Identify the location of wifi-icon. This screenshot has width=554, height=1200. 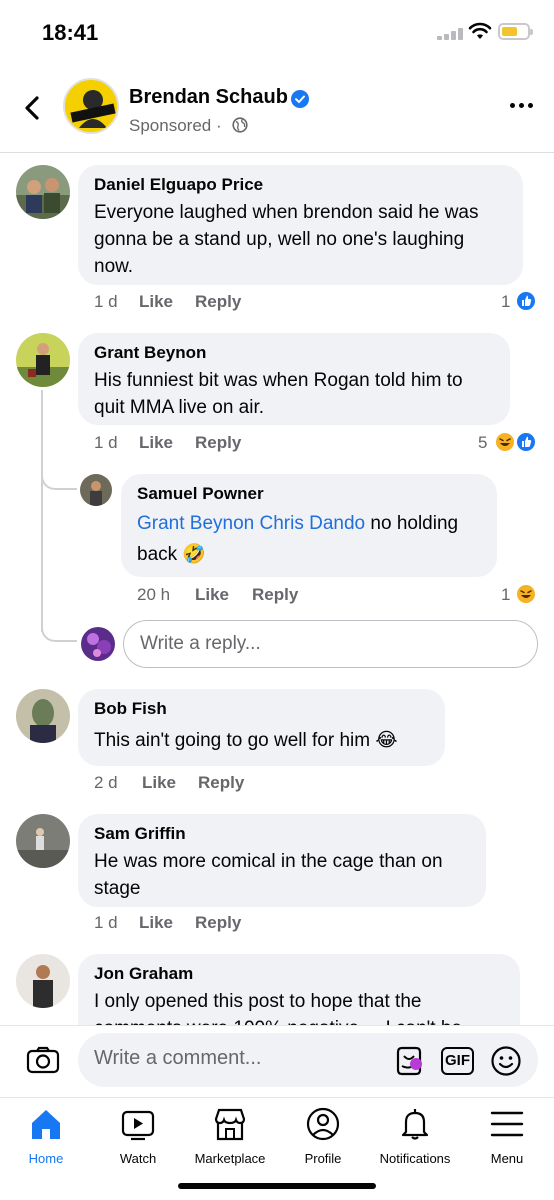
(480, 30).